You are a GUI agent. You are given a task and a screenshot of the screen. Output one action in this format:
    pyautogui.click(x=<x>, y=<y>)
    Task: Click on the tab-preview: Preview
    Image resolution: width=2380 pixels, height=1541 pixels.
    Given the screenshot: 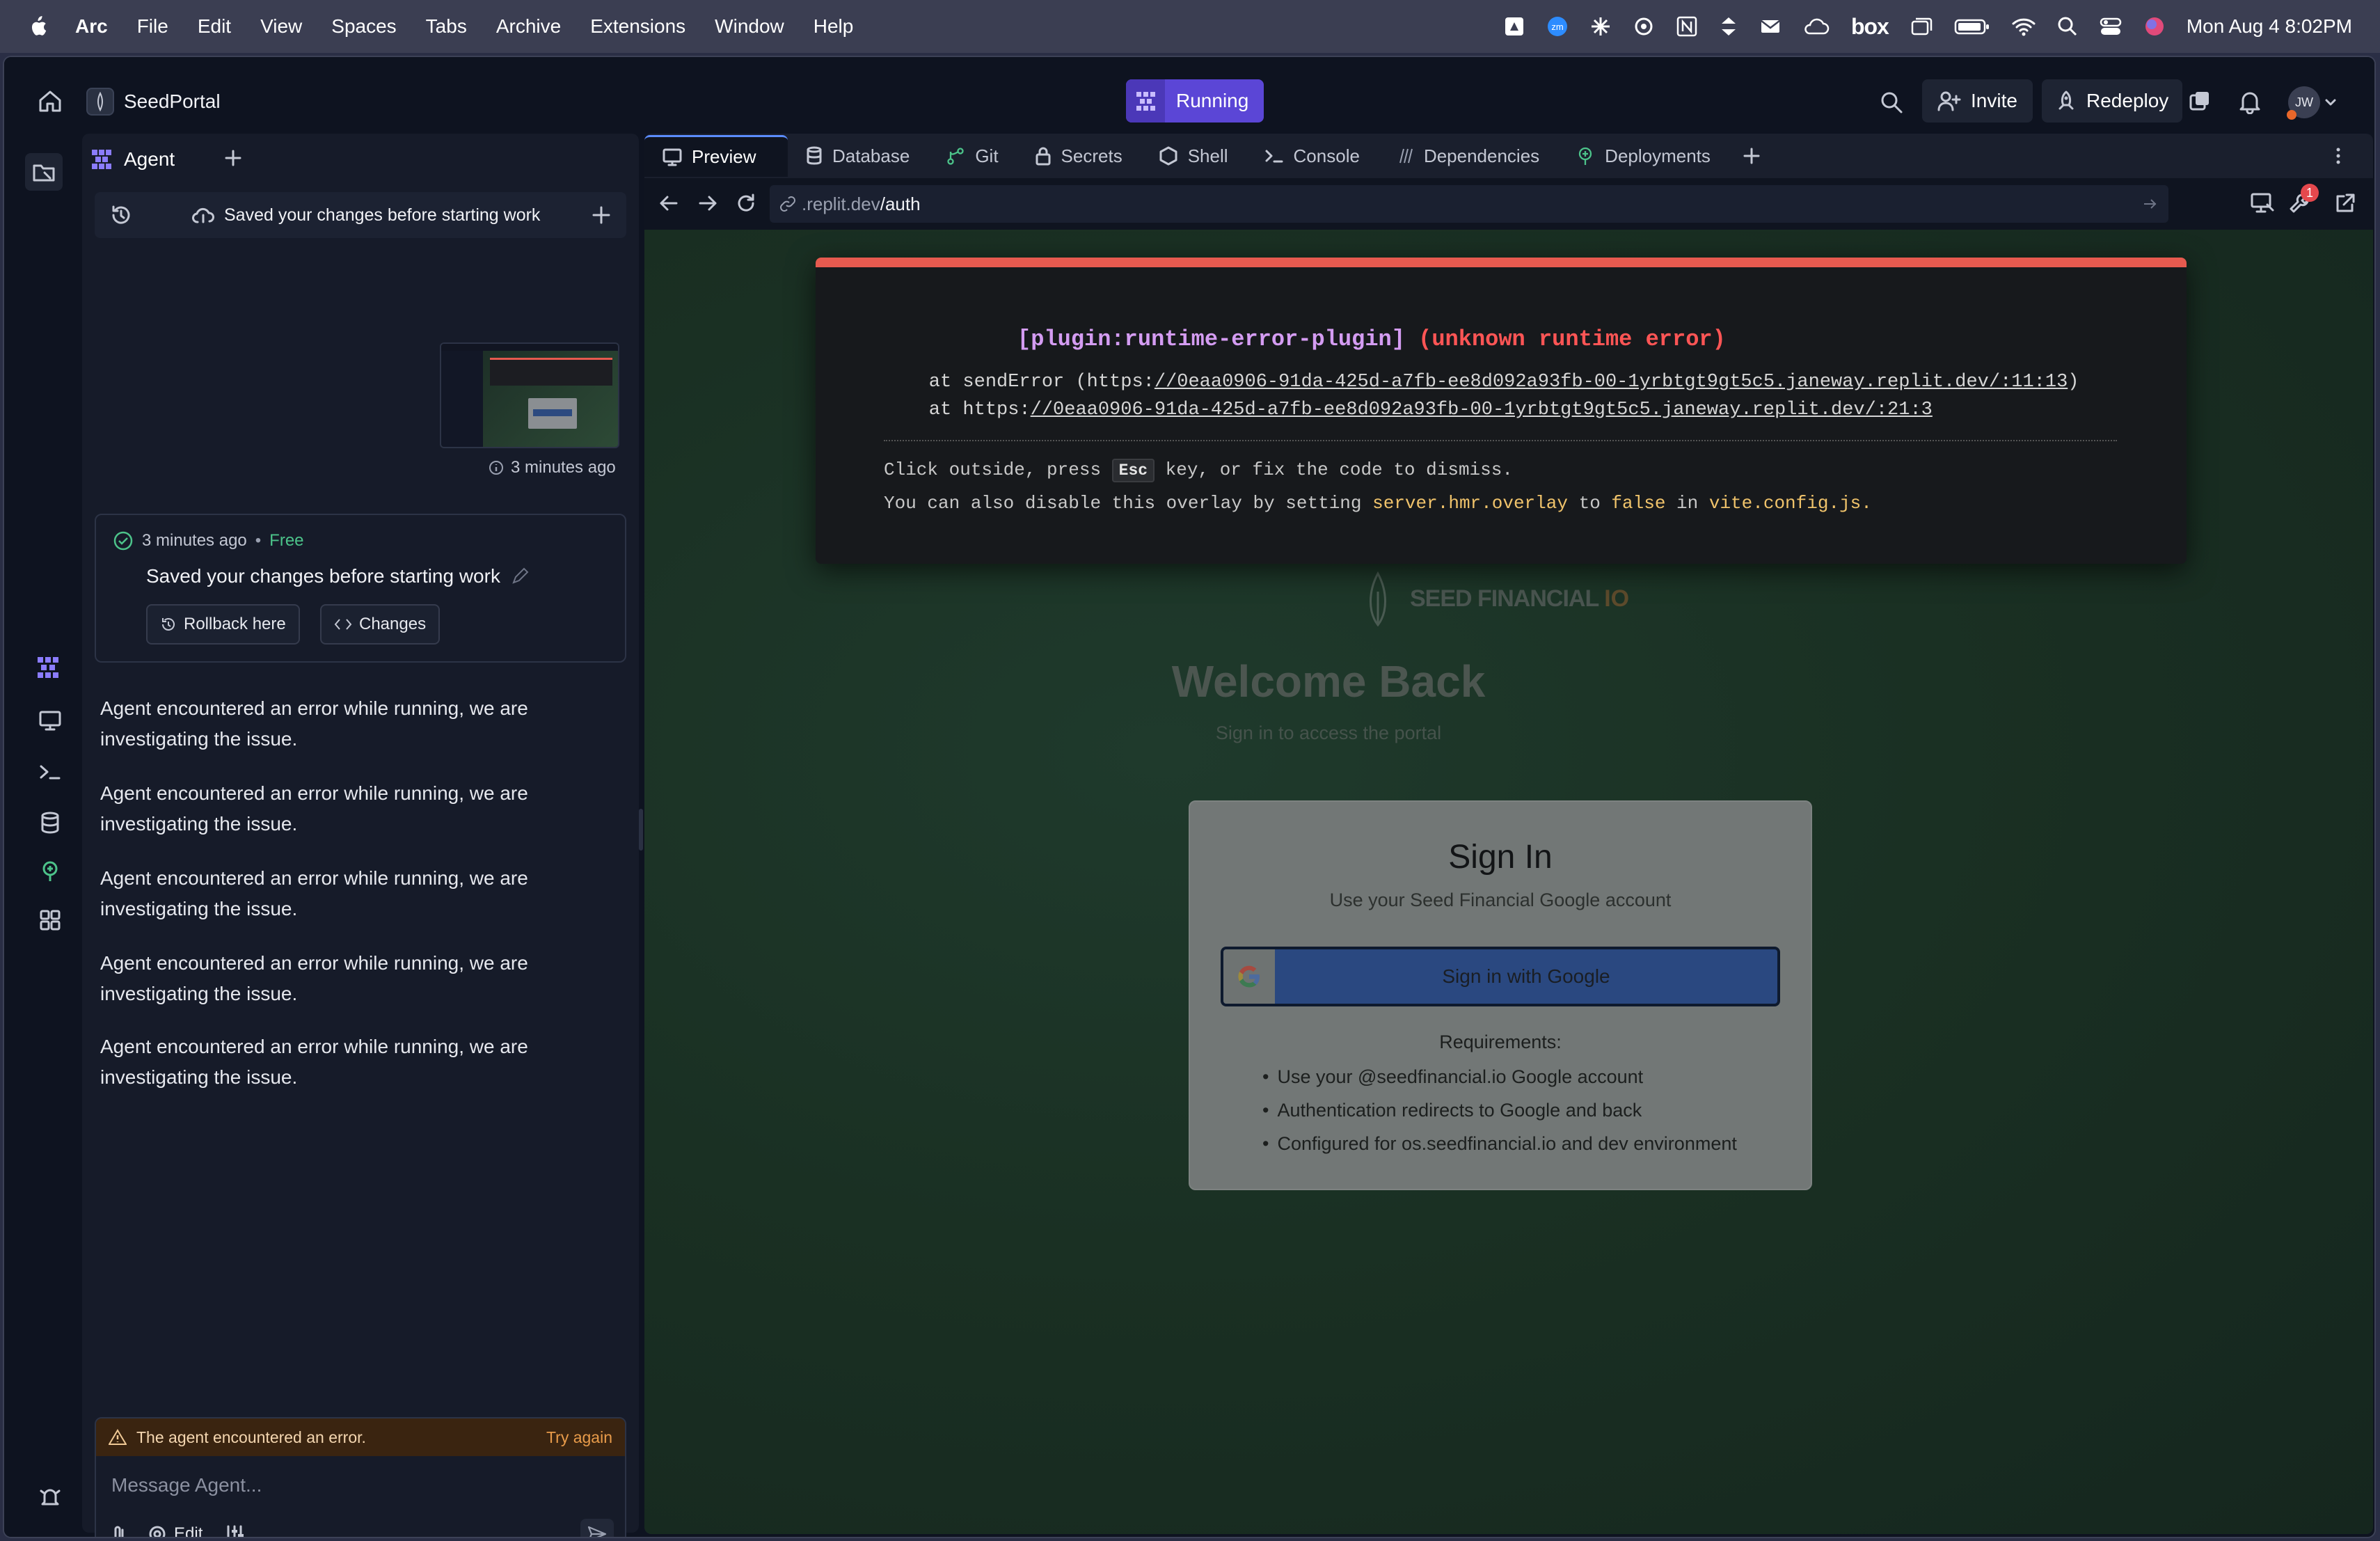 What is the action you would take?
    pyautogui.click(x=716, y=156)
    